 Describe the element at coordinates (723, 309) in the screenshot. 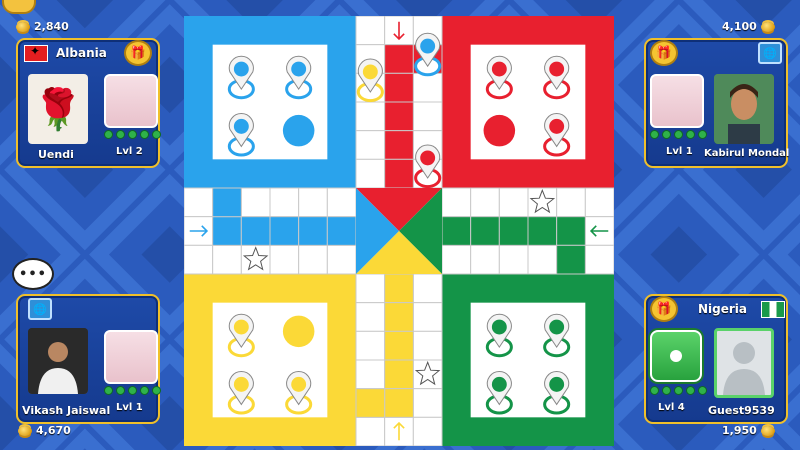

I see `country-name: Nigeria` at that location.